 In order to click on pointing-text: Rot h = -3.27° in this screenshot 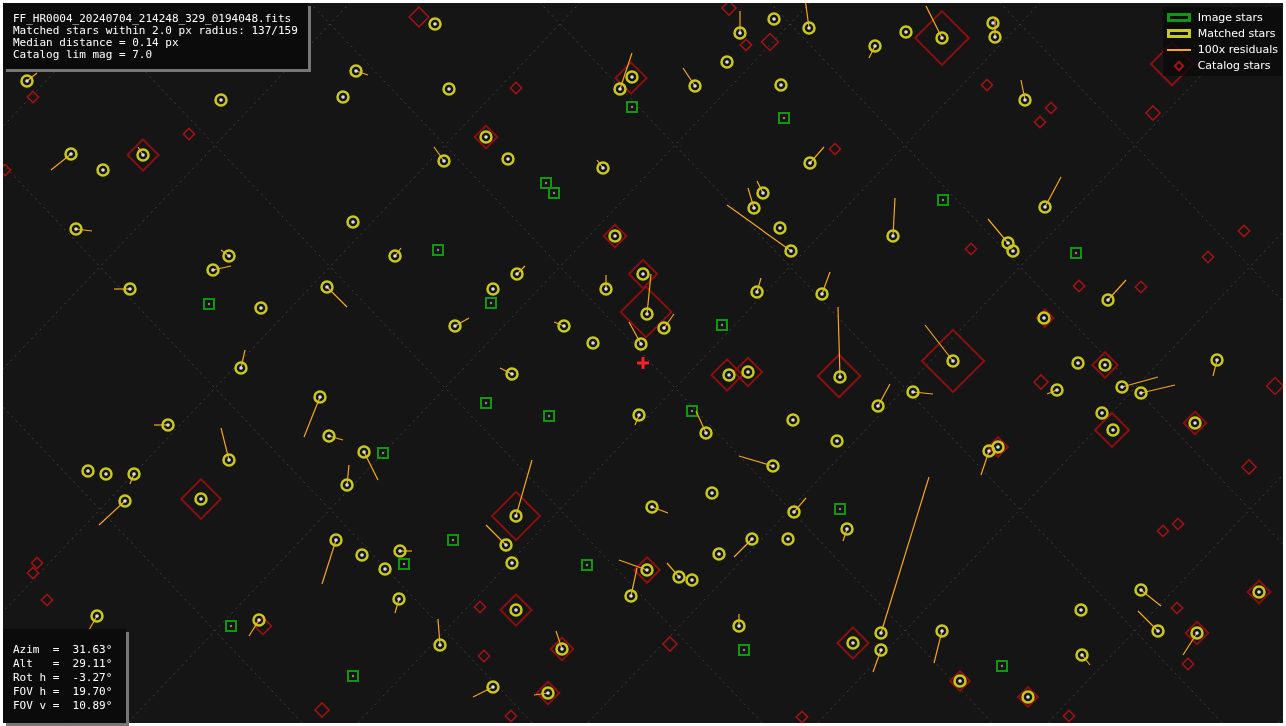, I will do `click(63, 678)`.